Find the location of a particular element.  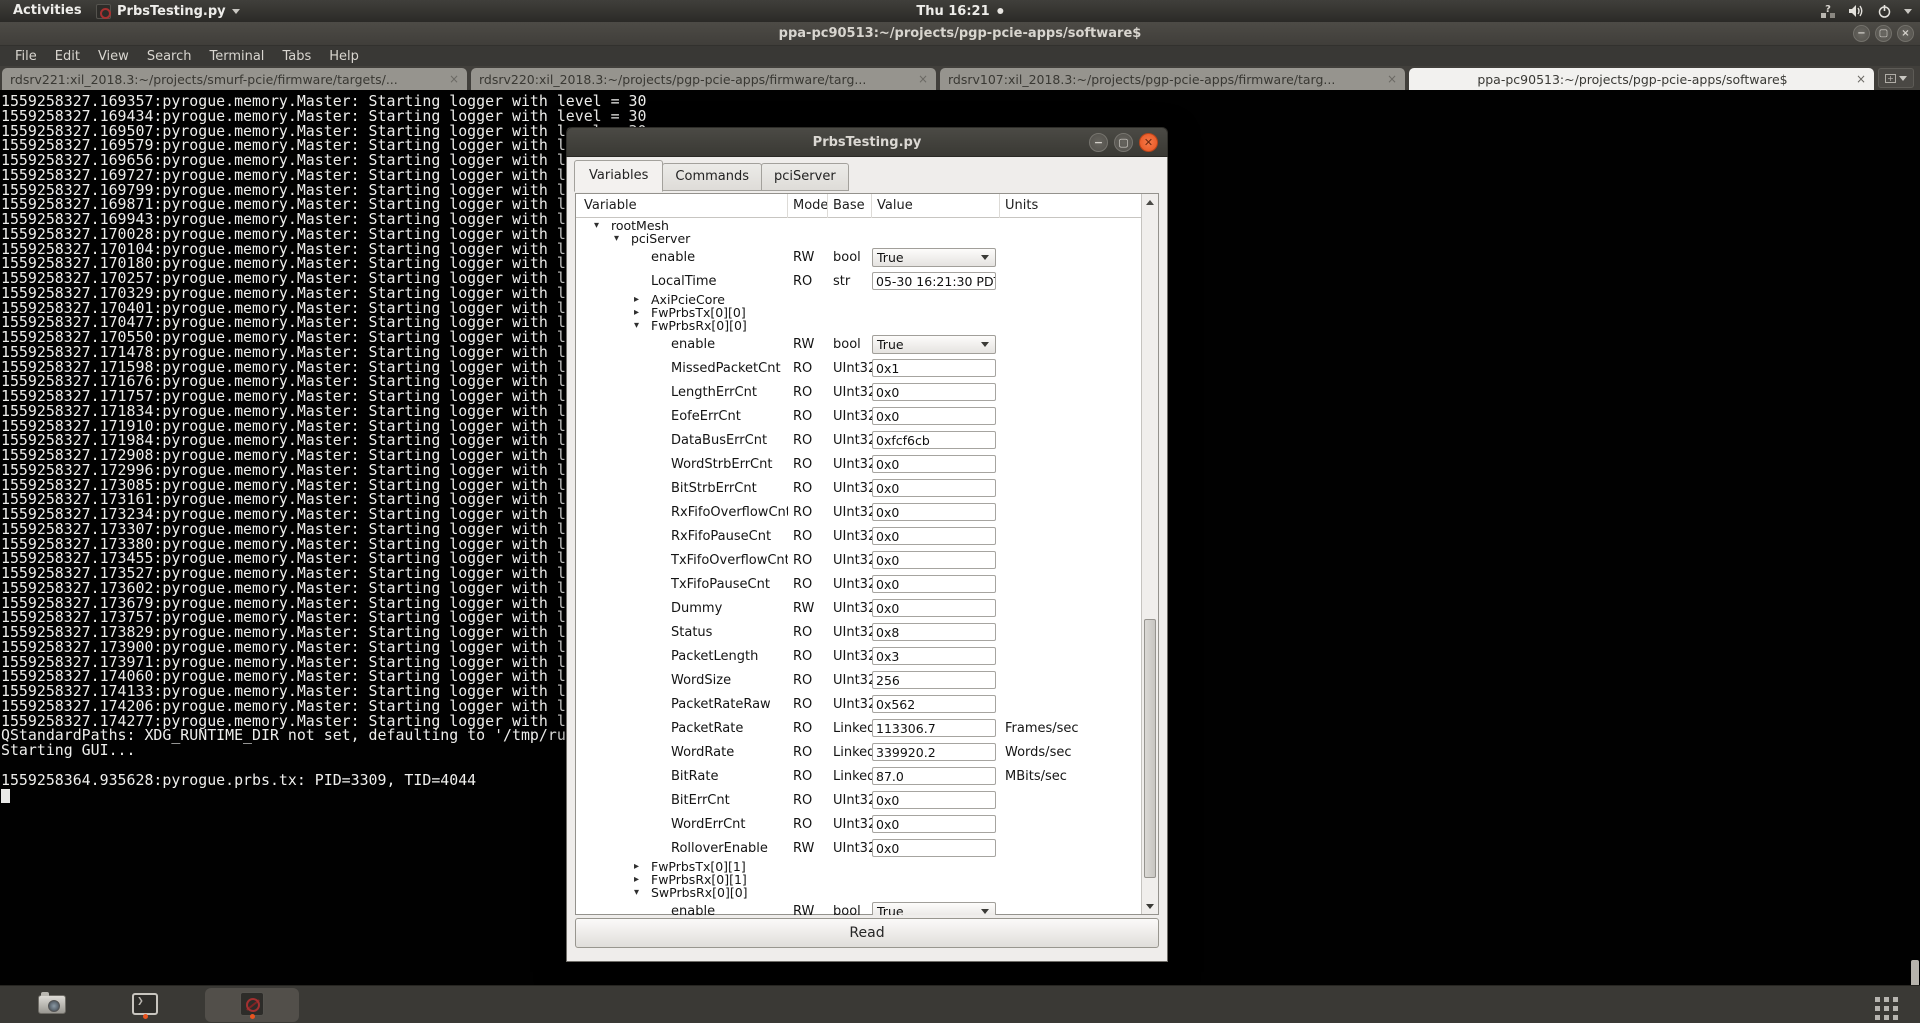

read-button: Read is located at coordinates (867, 933).